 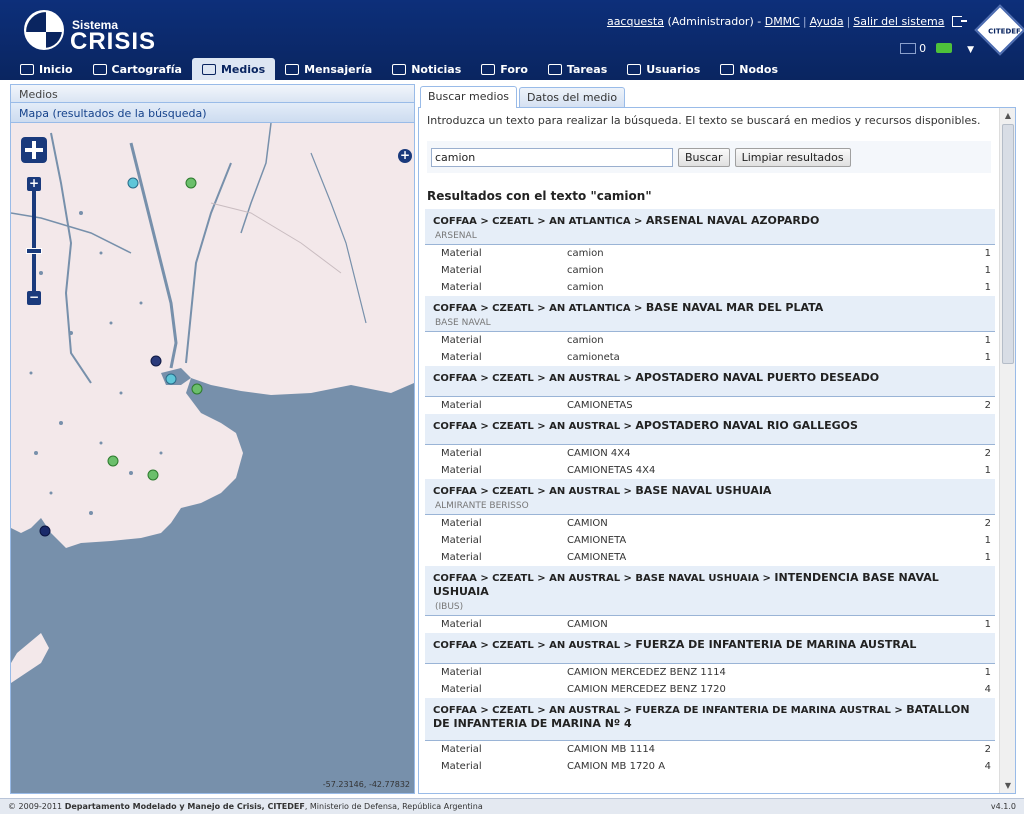 What do you see at coordinates (1008, 116) in the screenshot?
I see `scroll-up-icon: ▲` at bounding box center [1008, 116].